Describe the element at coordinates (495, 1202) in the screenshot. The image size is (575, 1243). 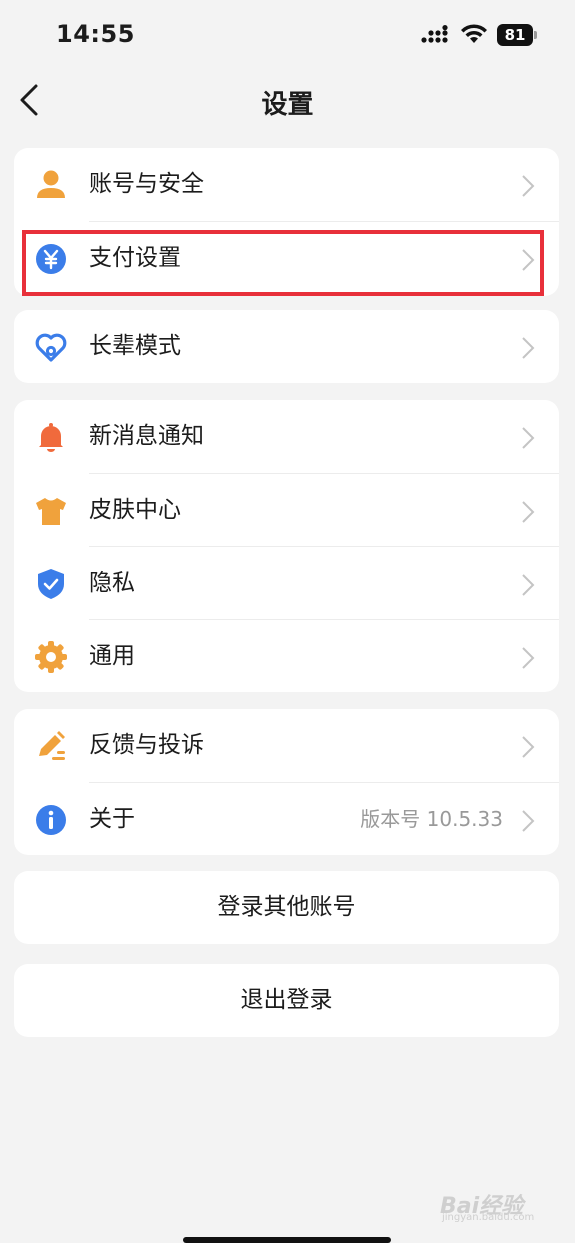
I see `watermark: Bai经验 jingyan.baidu.com` at that location.